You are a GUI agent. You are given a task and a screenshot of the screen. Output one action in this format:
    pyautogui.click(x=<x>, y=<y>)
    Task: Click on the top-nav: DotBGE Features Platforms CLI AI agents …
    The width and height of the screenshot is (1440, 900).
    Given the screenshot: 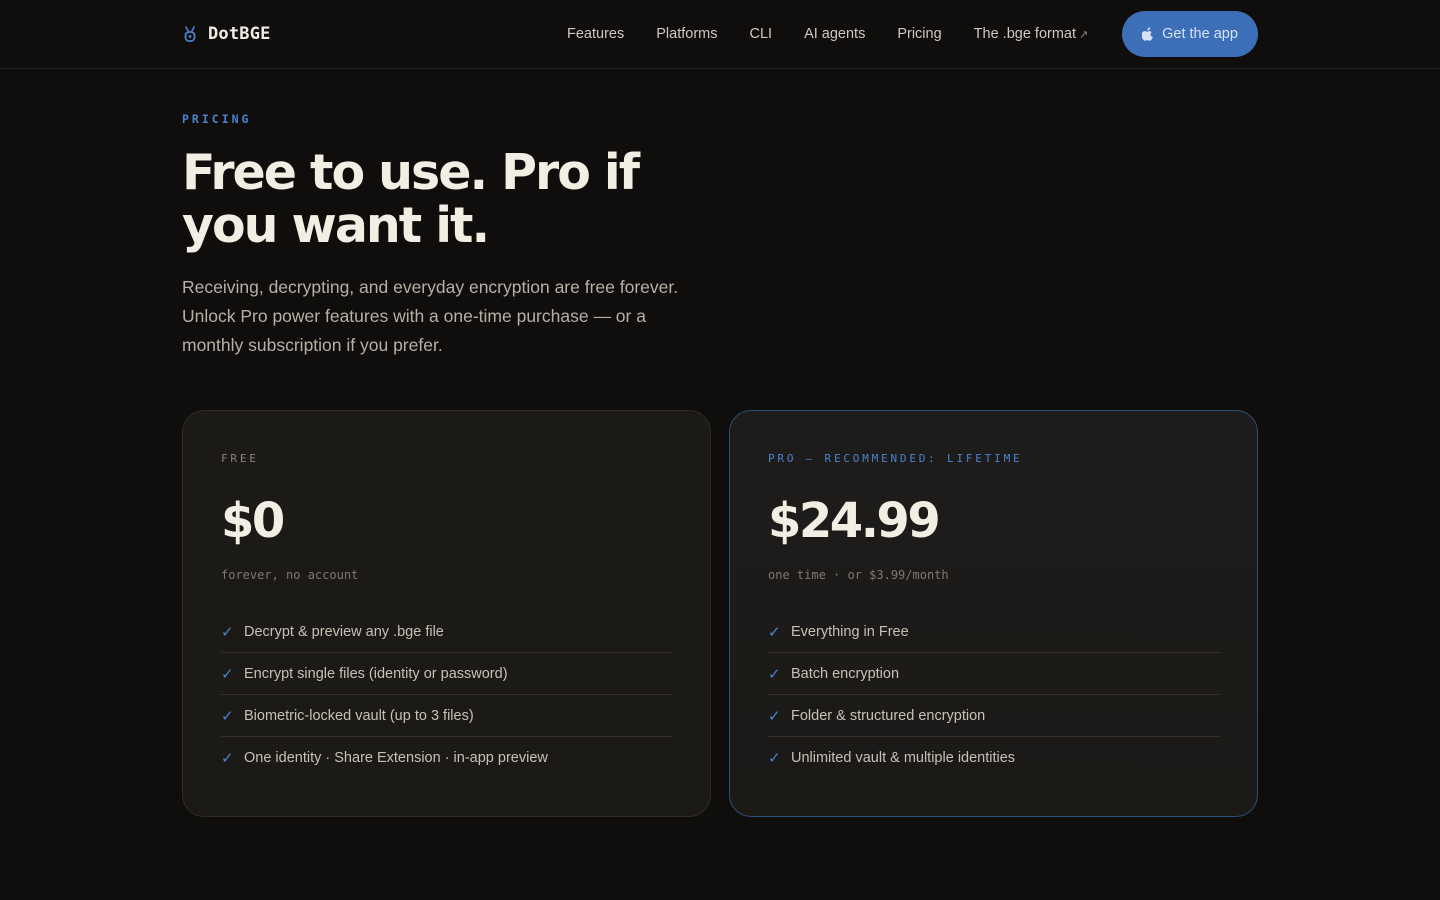 What is the action you would take?
    pyautogui.click(x=720, y=34)
    